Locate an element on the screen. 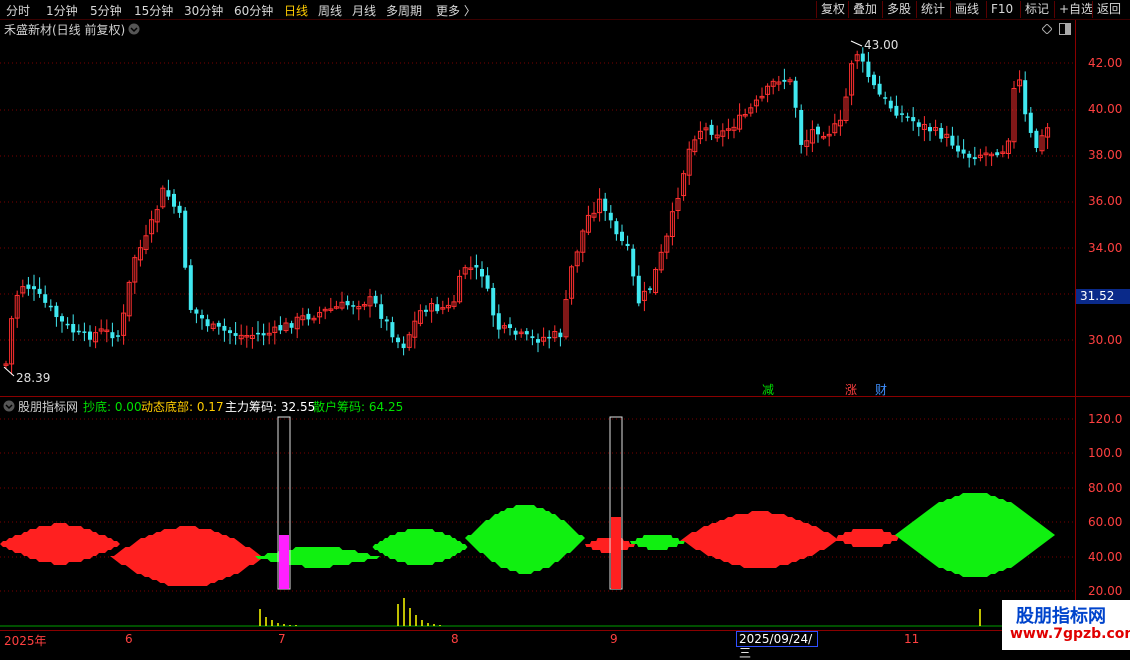  date-label: 11 is located at coordinates (912, 639).